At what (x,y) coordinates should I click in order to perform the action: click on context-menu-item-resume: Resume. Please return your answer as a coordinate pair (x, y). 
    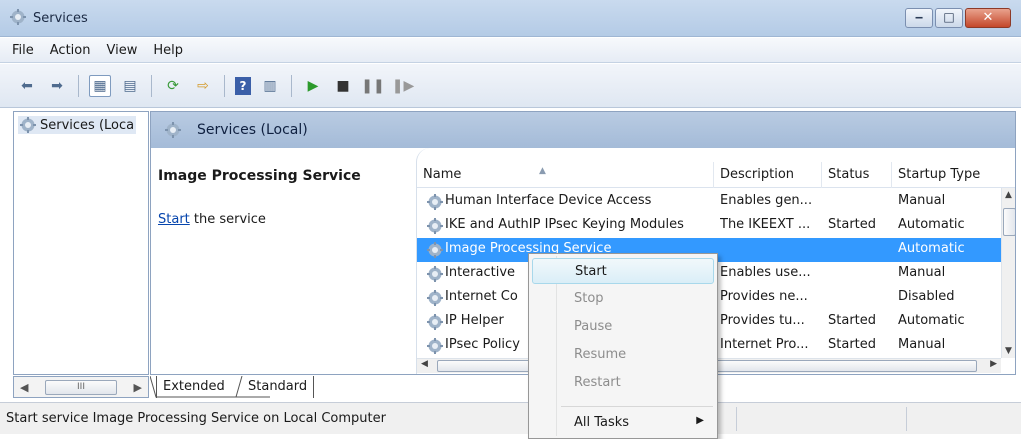
    Looking at the image, I should click on (623, 355).